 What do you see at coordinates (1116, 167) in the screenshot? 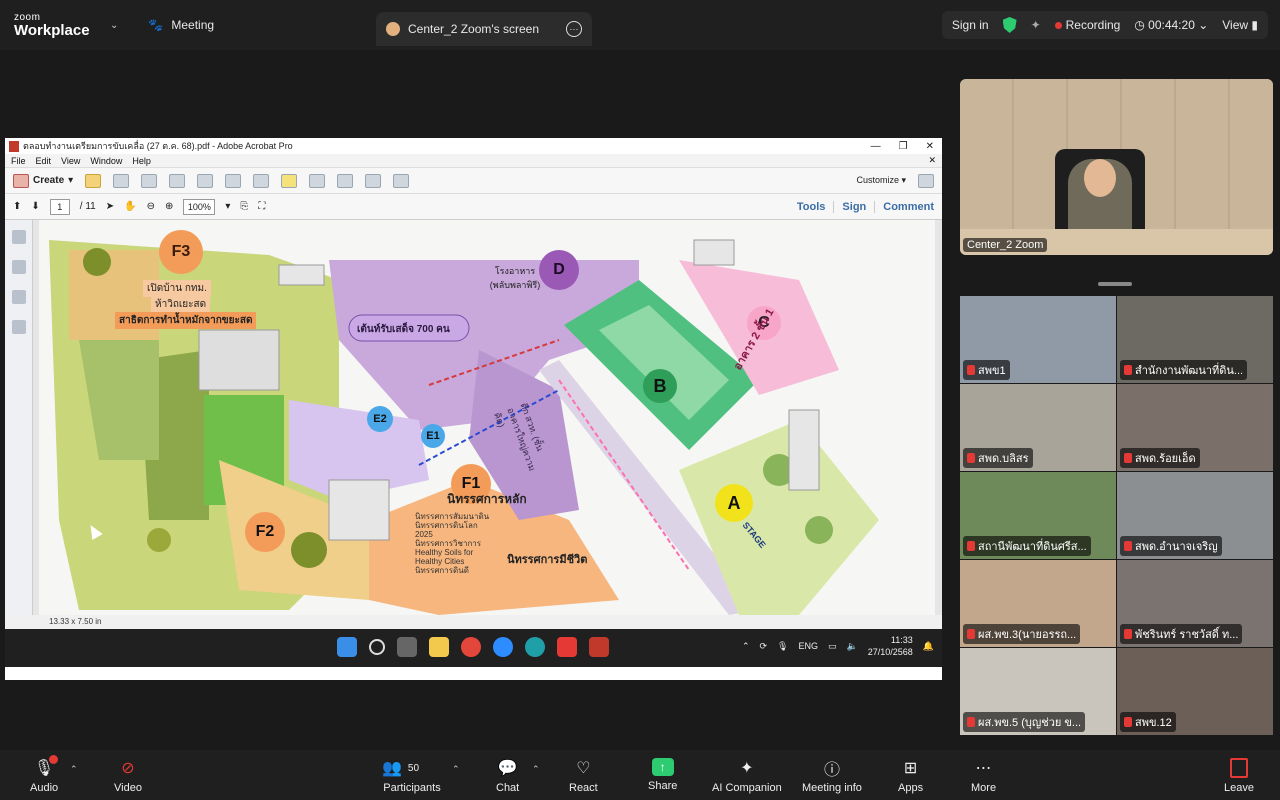
I see `active-speaker-video: Center_2 Zoom` at bounding box center [1116, 167].